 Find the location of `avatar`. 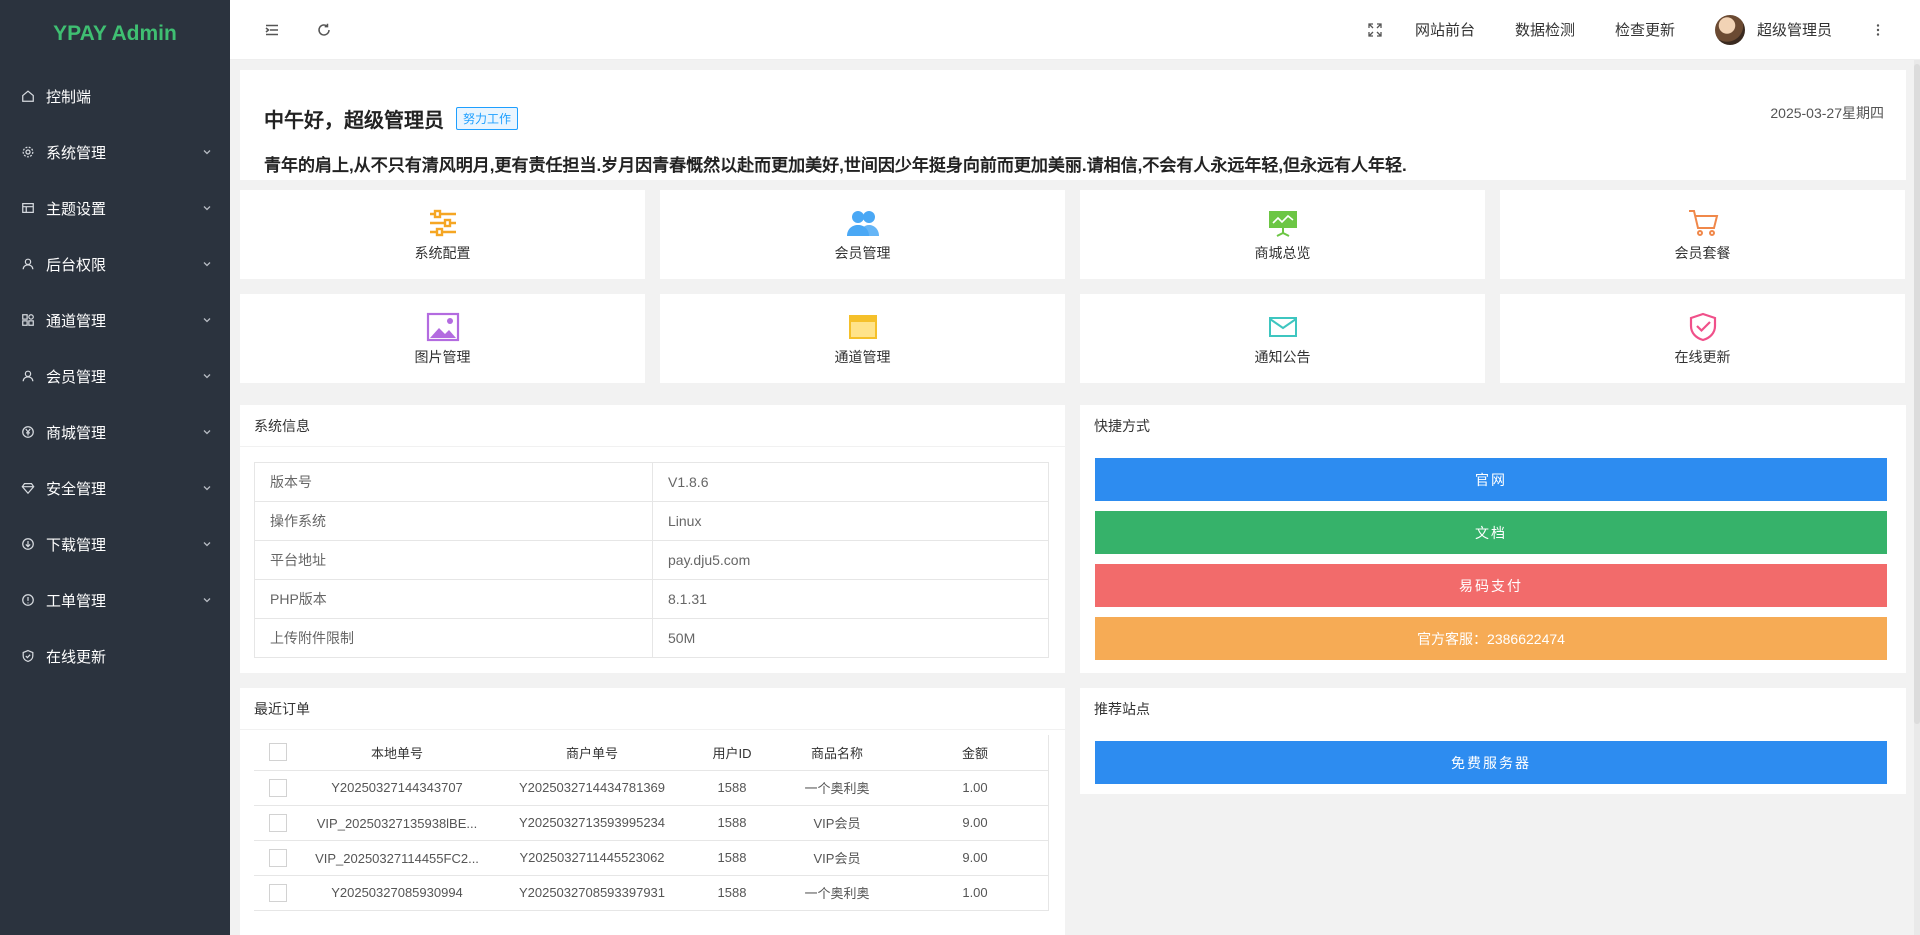

avatar is located at coordinates (1729, 29).